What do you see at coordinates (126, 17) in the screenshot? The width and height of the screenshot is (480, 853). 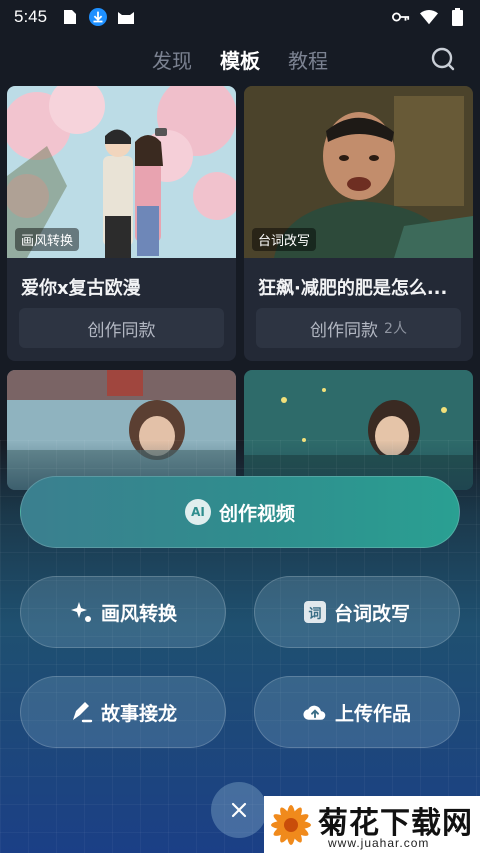 I see `cat-icon` at bounding box center [126, 17].